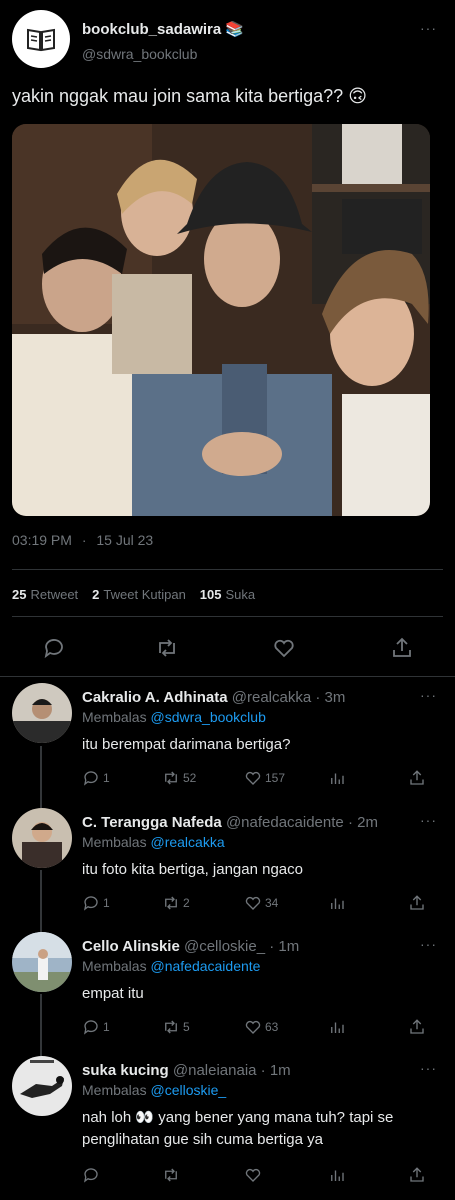 This screenshot has height=1200, width=455. Describe the element at coordinates (125, 540) in the screenshot. I see `tweet-date: 15 Jul 23` at that location.